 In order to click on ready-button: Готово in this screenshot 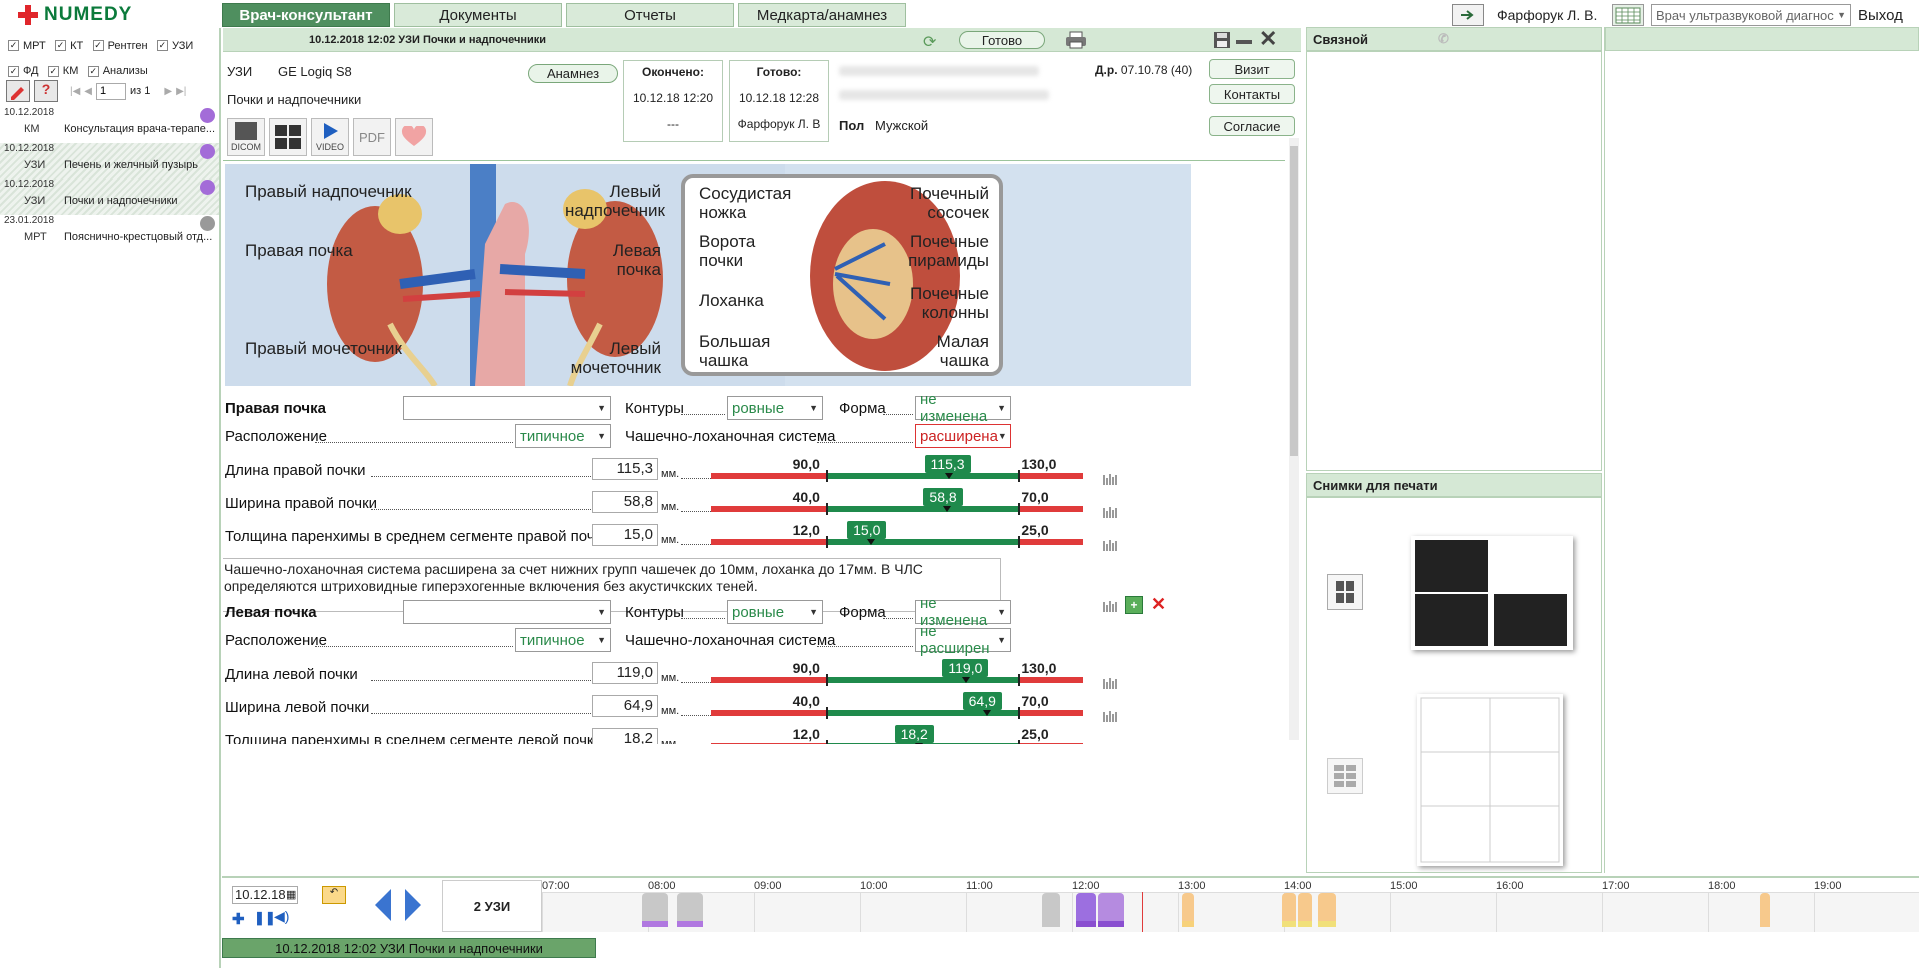, I will do `click(1002, 40)`.